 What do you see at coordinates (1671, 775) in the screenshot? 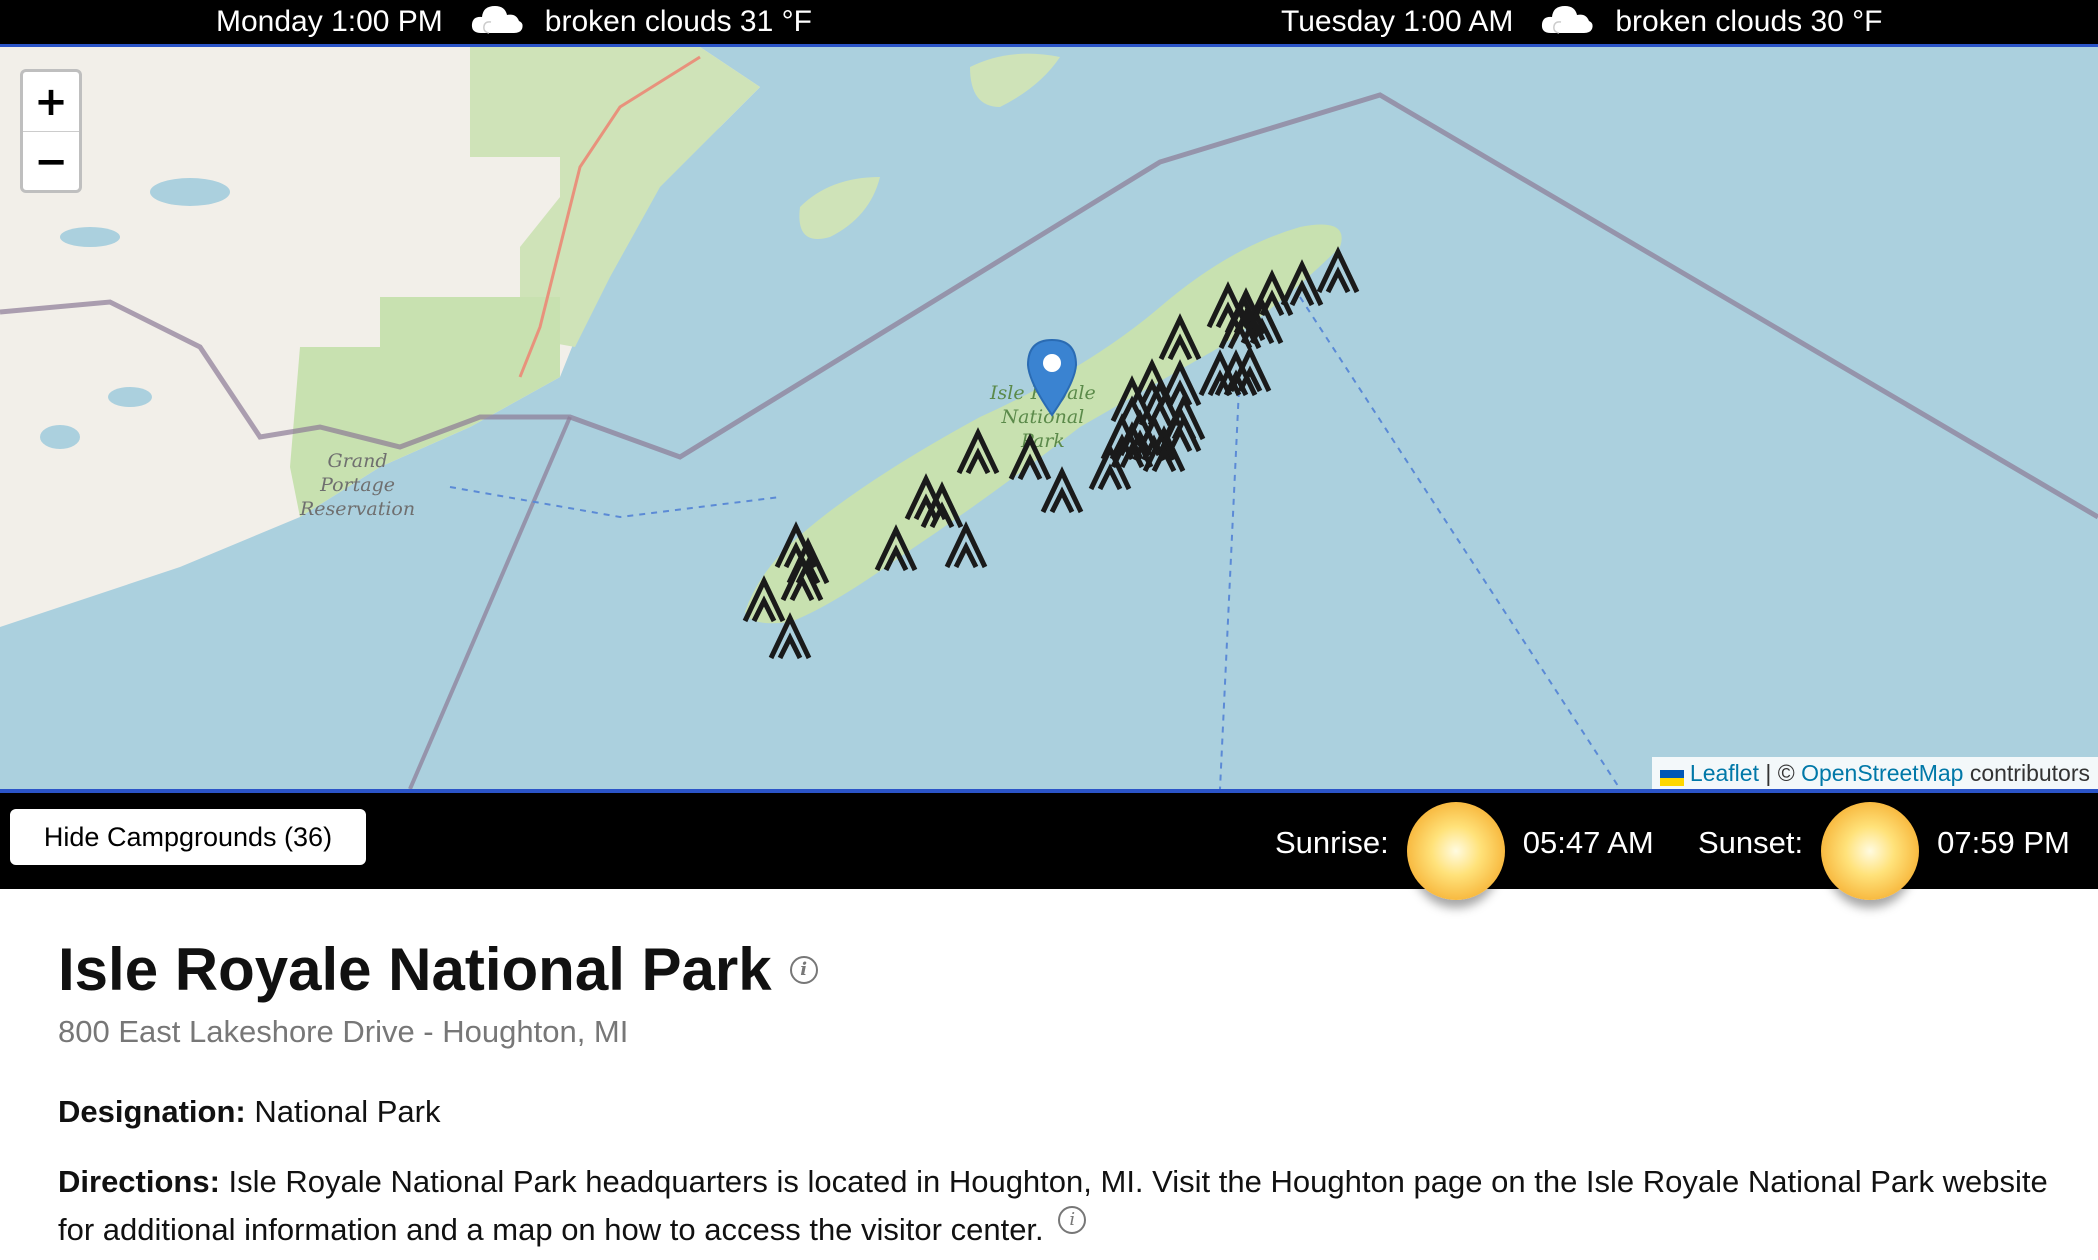
I see `ukraine-flag-icon` at bounding box center [1671, 775].